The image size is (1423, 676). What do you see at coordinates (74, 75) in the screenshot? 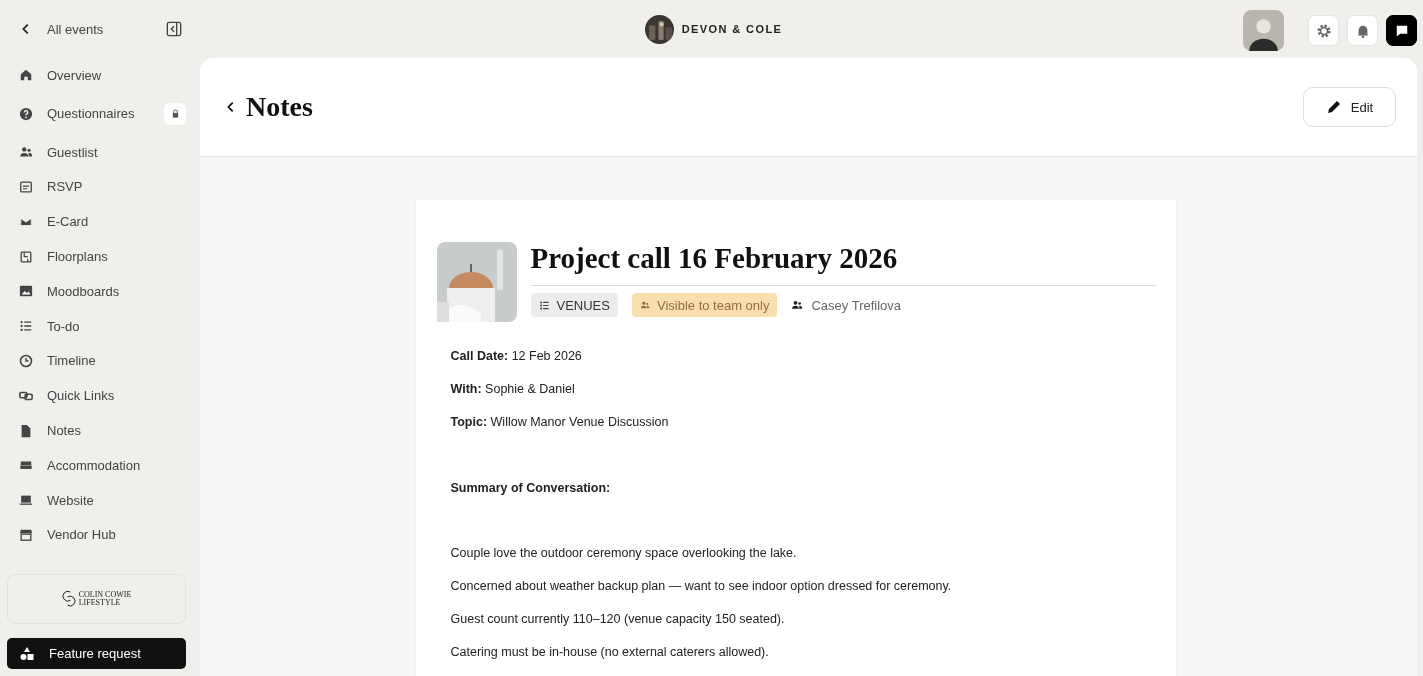
I see `nav-item: Overview` at bounding box center [74, 75].